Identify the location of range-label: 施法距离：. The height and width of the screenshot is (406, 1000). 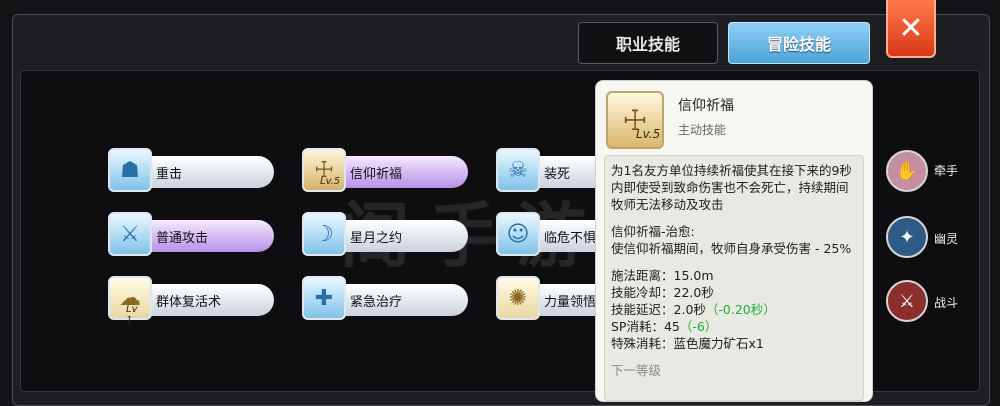
(642, 275).